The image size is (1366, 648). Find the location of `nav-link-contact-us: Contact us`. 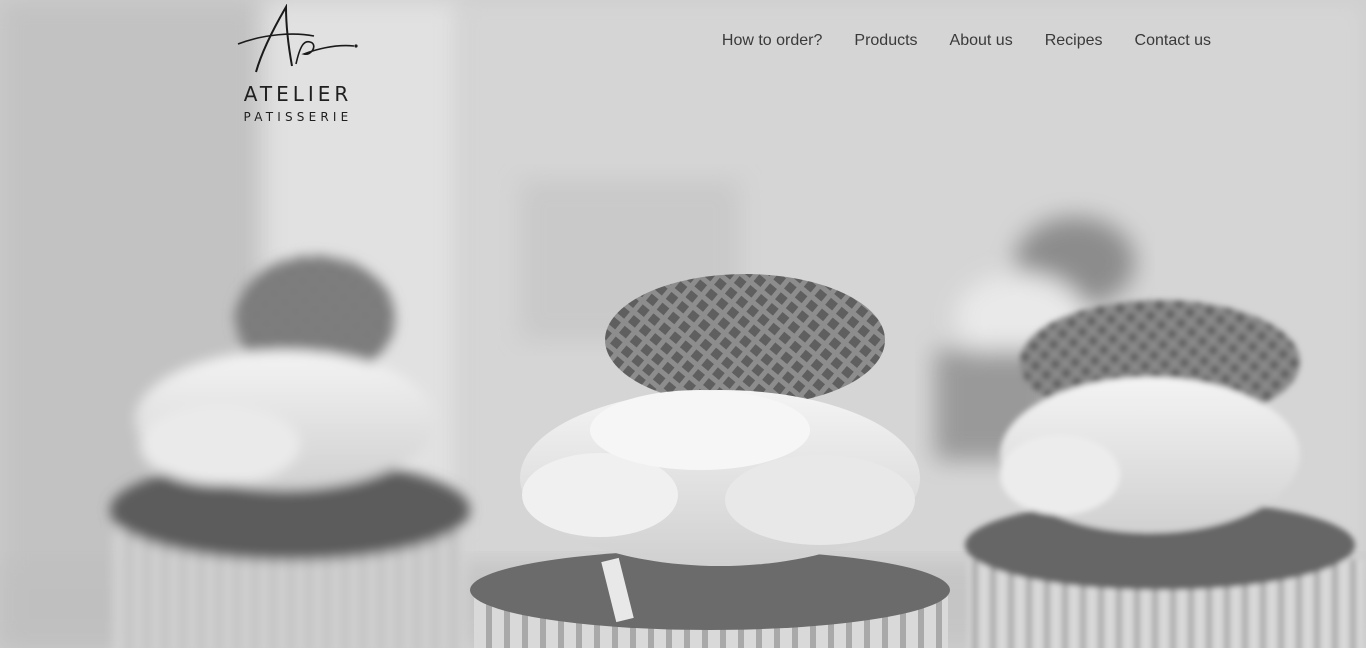

nav-link-contact-us: Contact us is located at coordinates (1173, 41).